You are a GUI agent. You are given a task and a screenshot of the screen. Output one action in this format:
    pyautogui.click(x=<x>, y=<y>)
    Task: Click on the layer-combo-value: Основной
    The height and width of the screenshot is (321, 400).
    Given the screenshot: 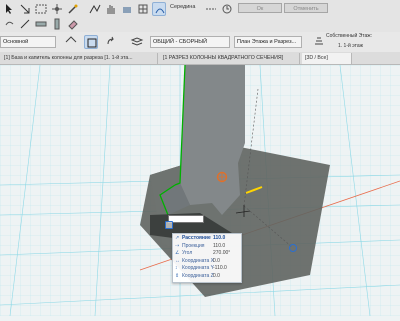 What is the action you would take?
    pyautogui.click(x=16, y=42)
    